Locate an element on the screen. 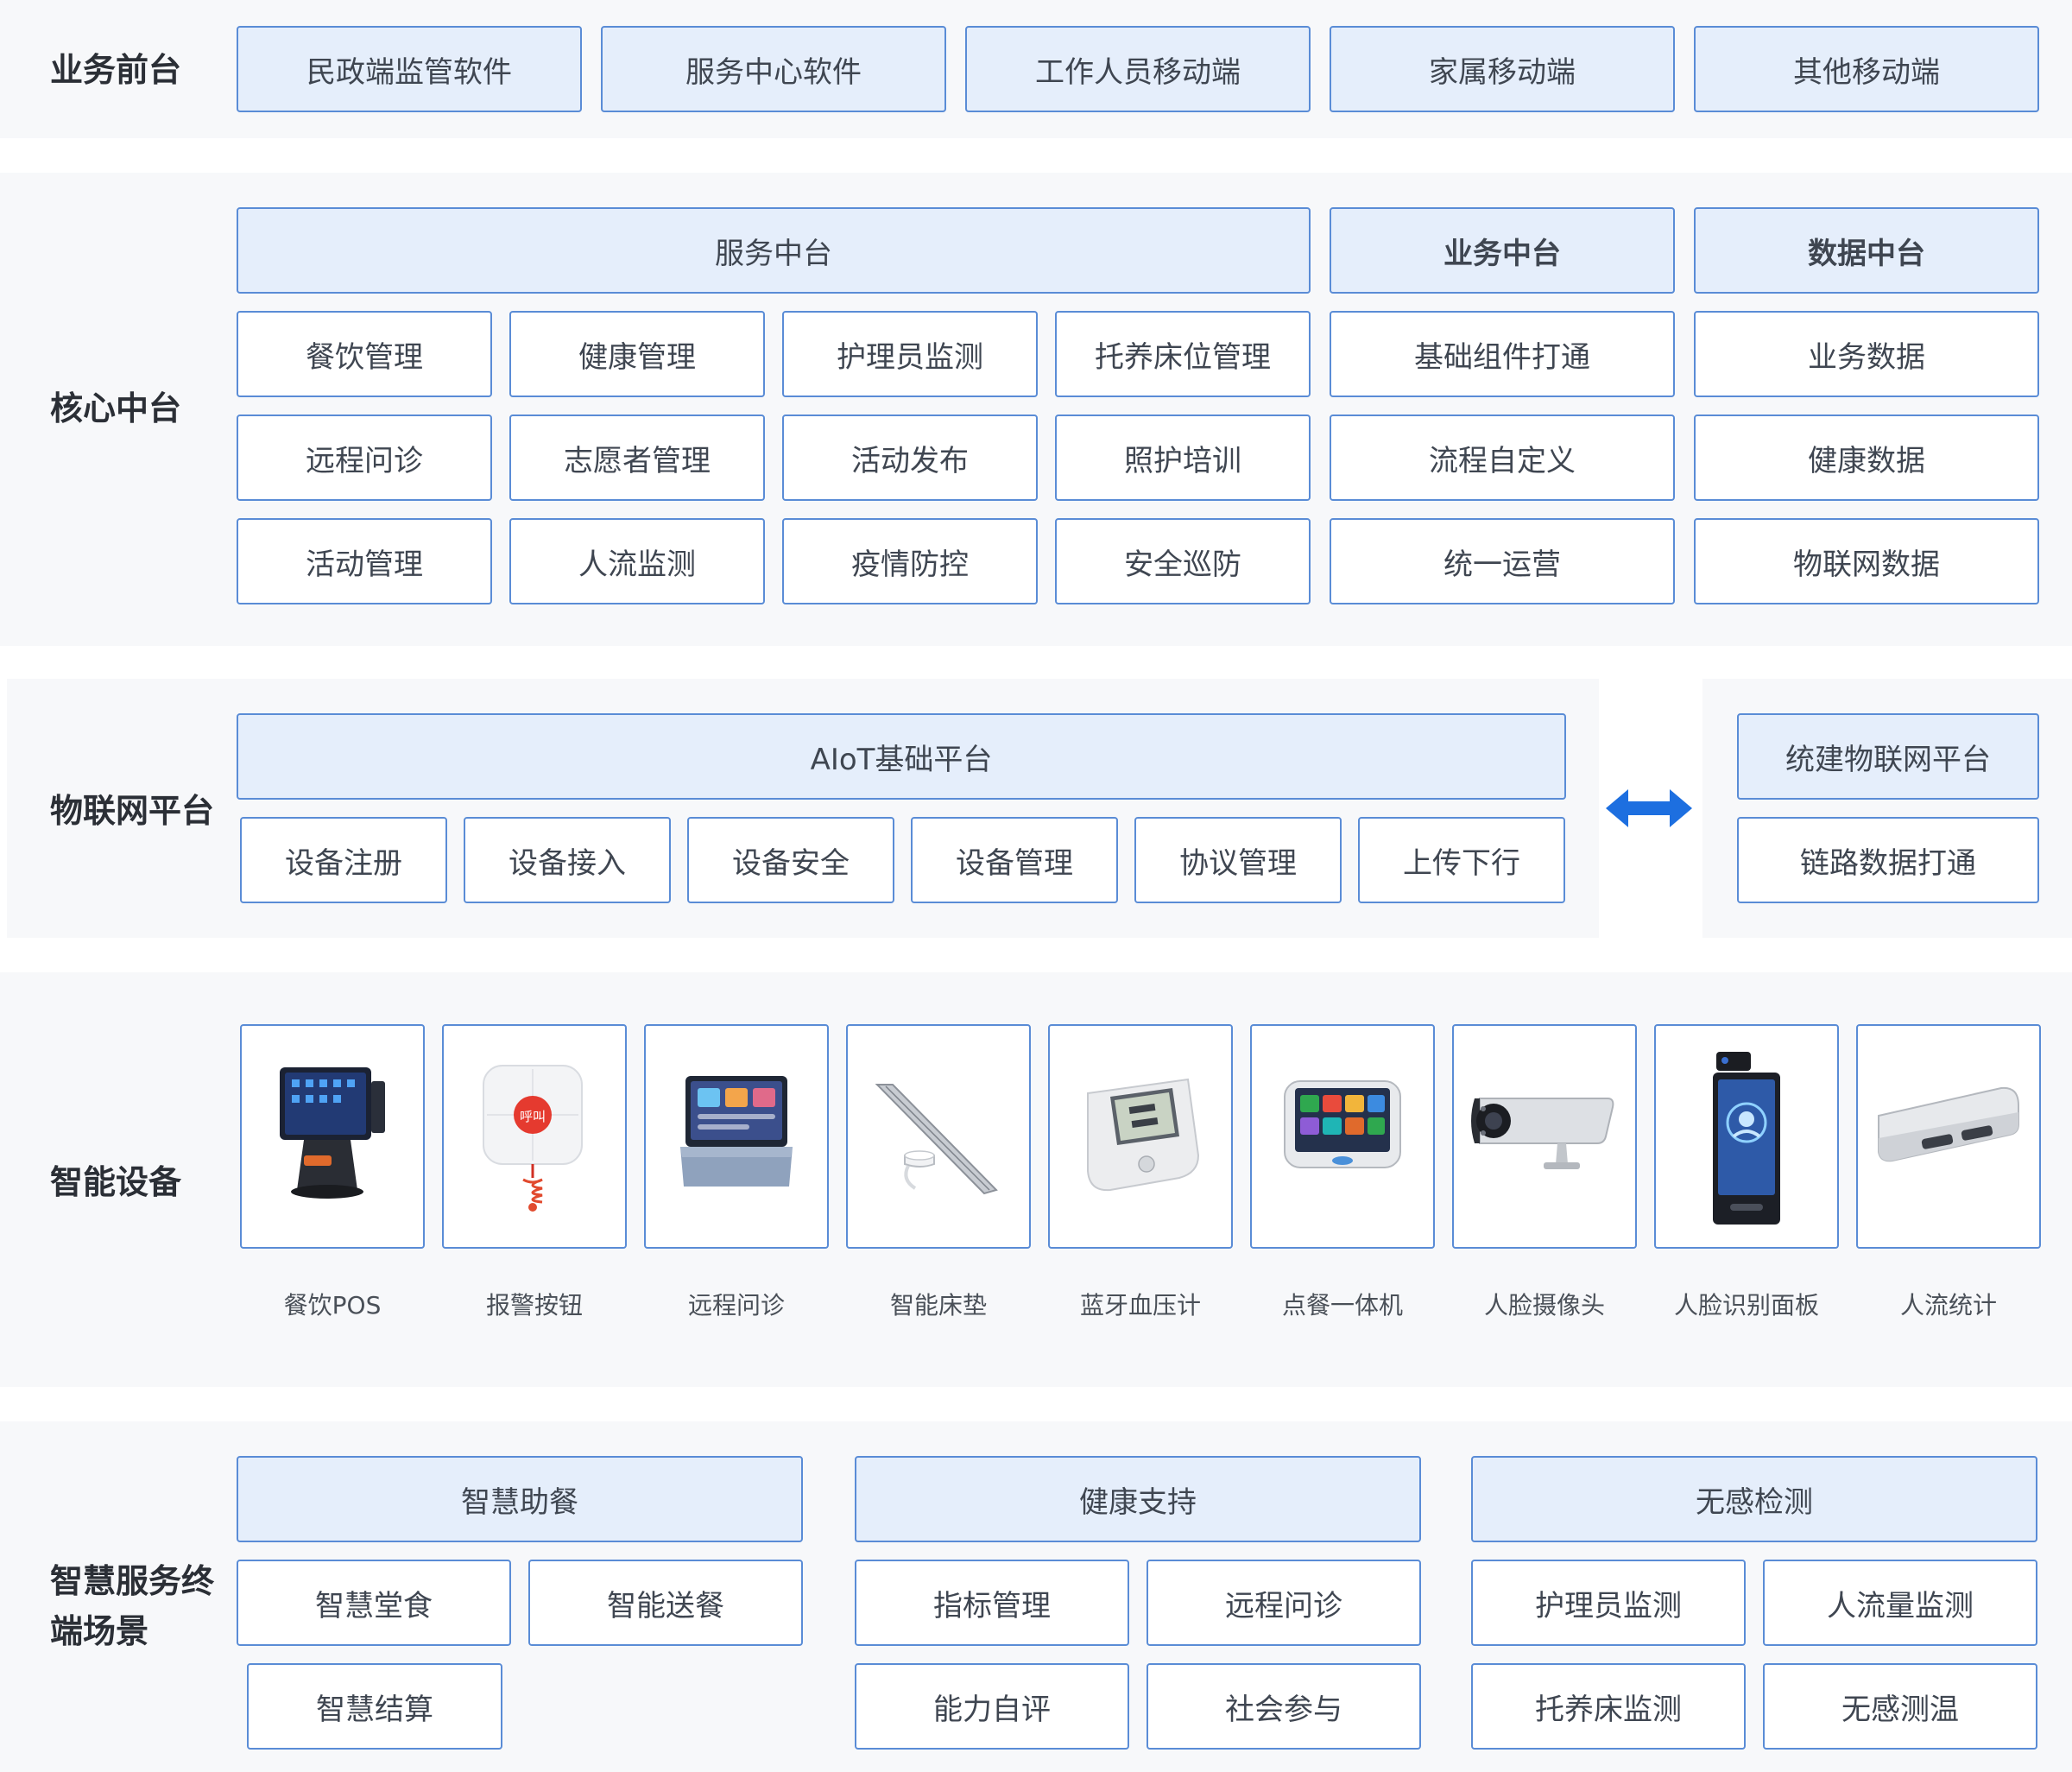 This screenshot has width=2072, height=1772. device-caption: 人流统计 is located at coordinates (1948, 1305).